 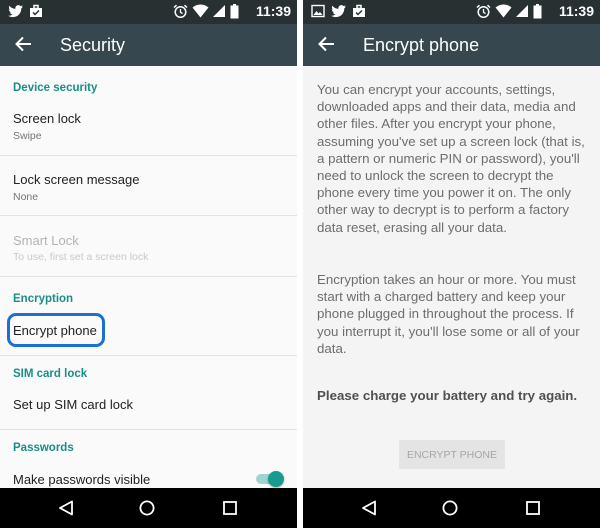 What do you see at coordinates (421, 45) in the screenshot?
I see `page-title: Encrypt phone` at bounding box center [421, 45].